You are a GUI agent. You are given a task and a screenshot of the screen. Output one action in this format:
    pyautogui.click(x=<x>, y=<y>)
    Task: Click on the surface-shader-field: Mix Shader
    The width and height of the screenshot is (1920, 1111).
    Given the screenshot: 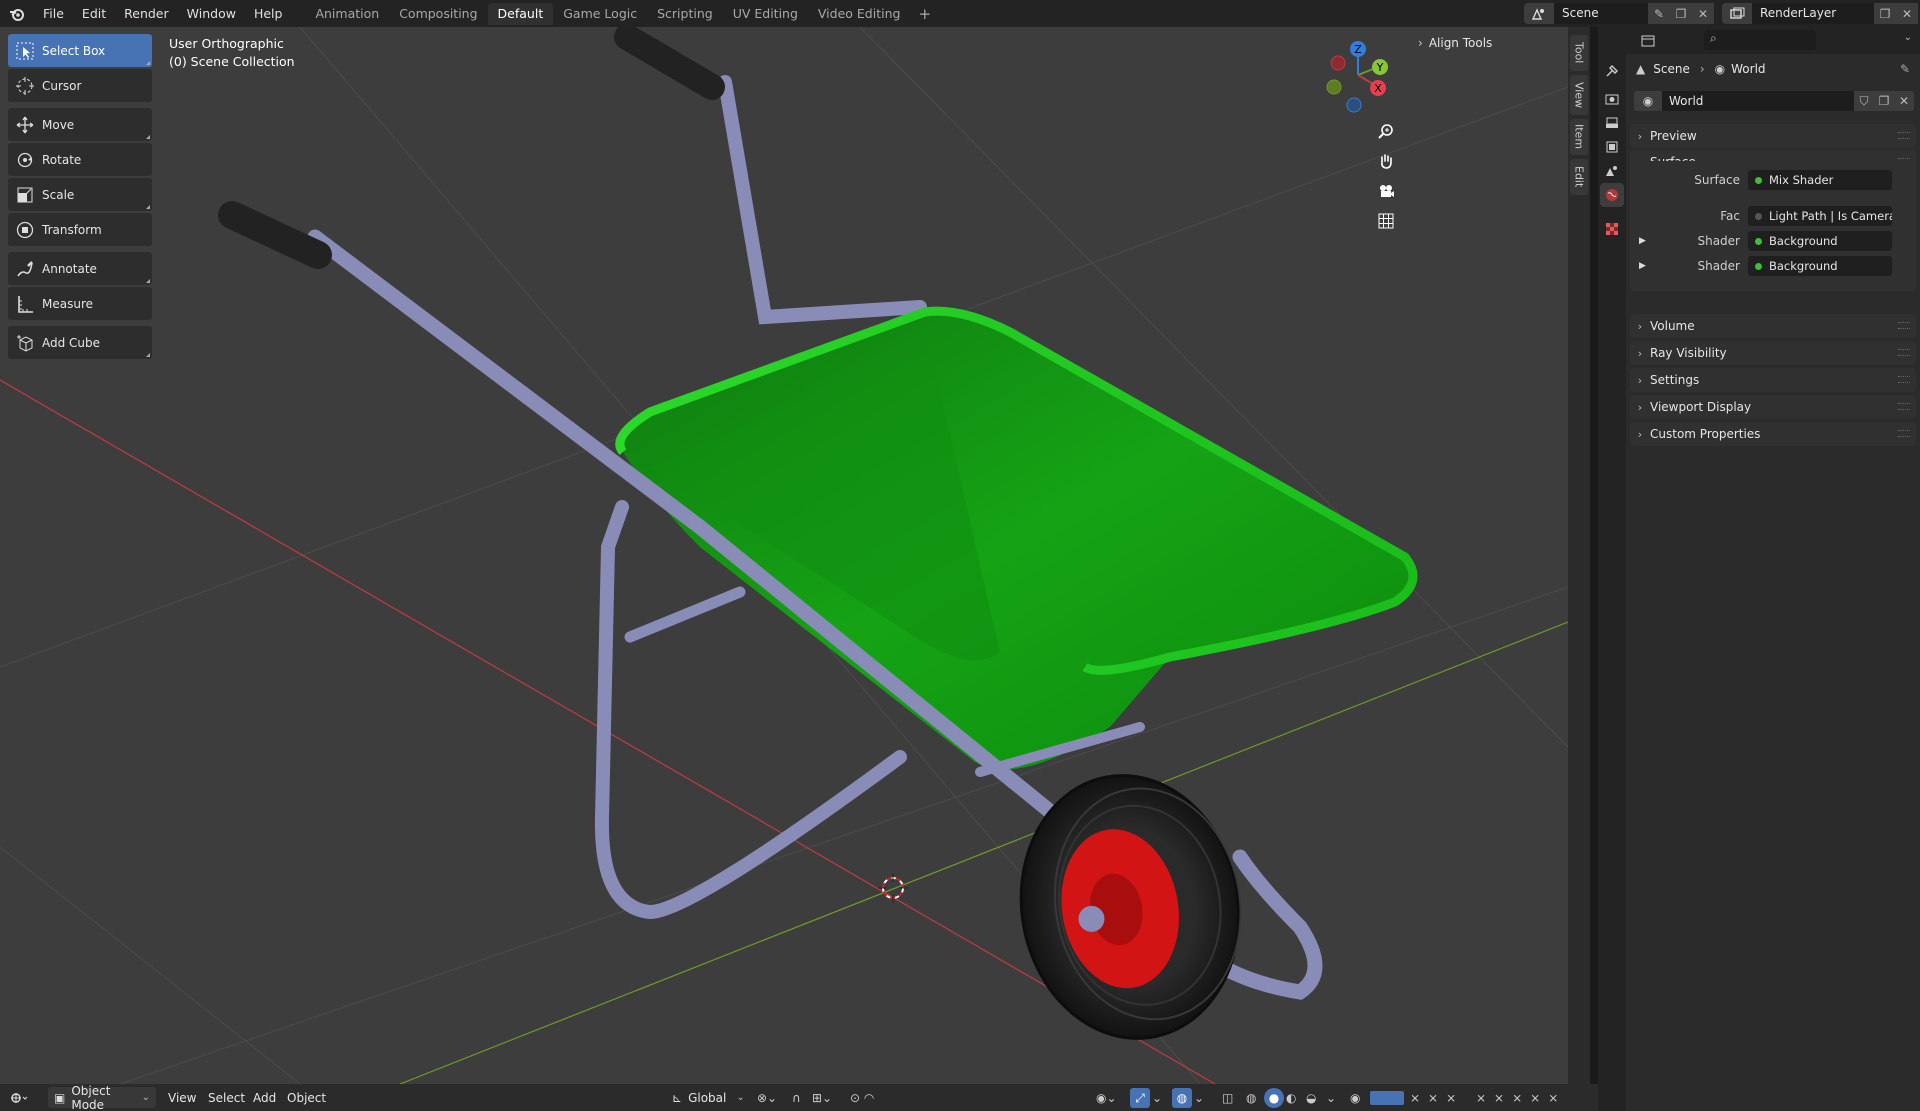 What is the action you would take?
    pyautogui.click(x=1820, y=180)
    